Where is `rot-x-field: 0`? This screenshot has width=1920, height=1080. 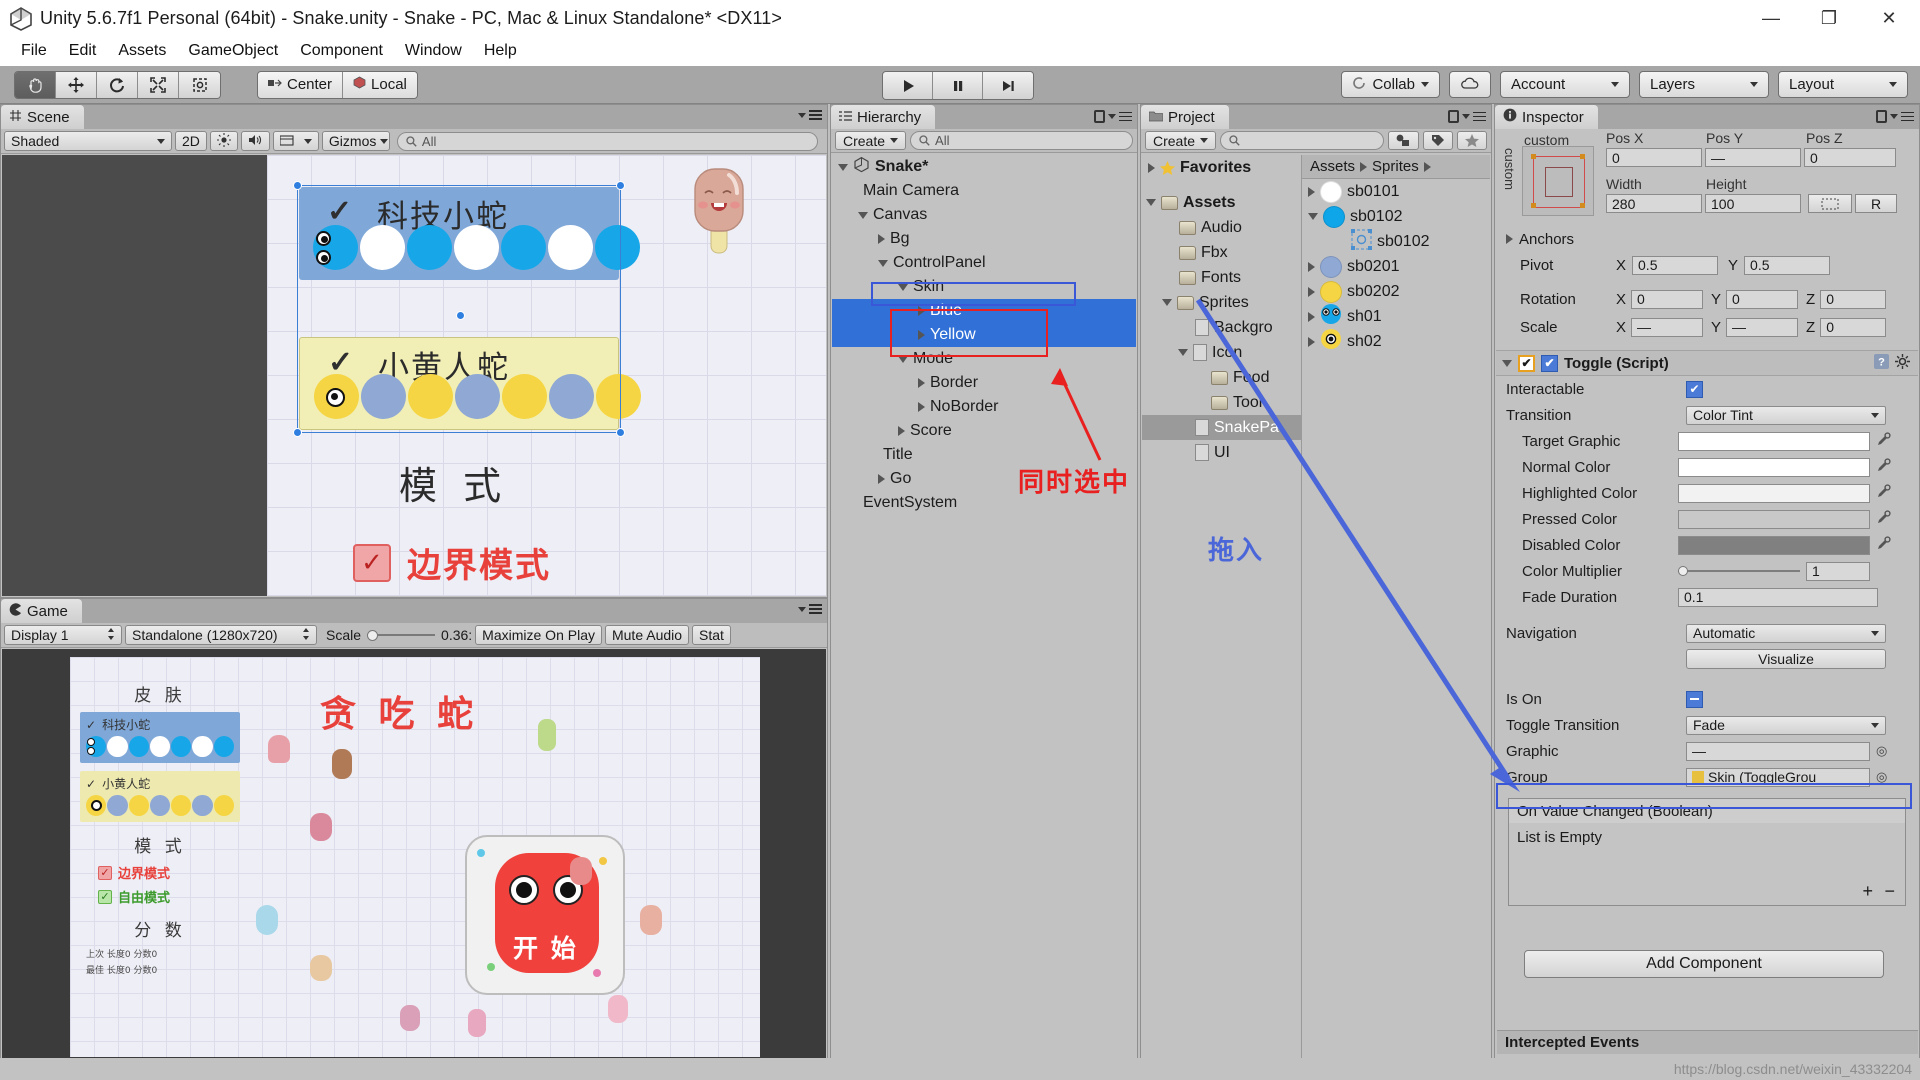
rot-x-field: 0 is located at coordinates (1667, 299).